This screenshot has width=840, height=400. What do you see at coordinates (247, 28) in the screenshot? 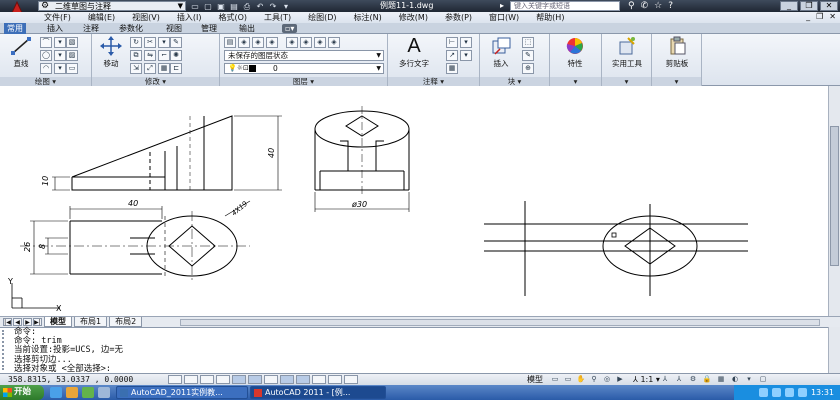
I see `tab-output: 输出` at bounding box center [247, 28].